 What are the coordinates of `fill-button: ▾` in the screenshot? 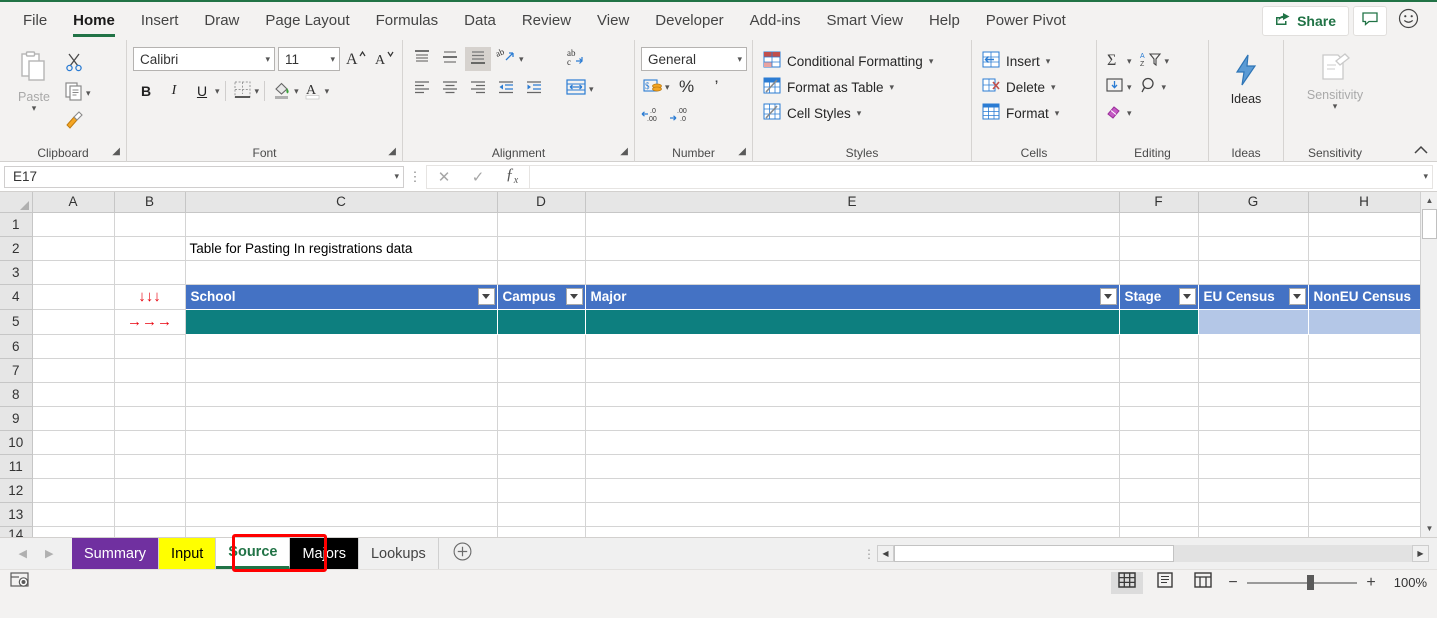 It's located at (1118, 87).